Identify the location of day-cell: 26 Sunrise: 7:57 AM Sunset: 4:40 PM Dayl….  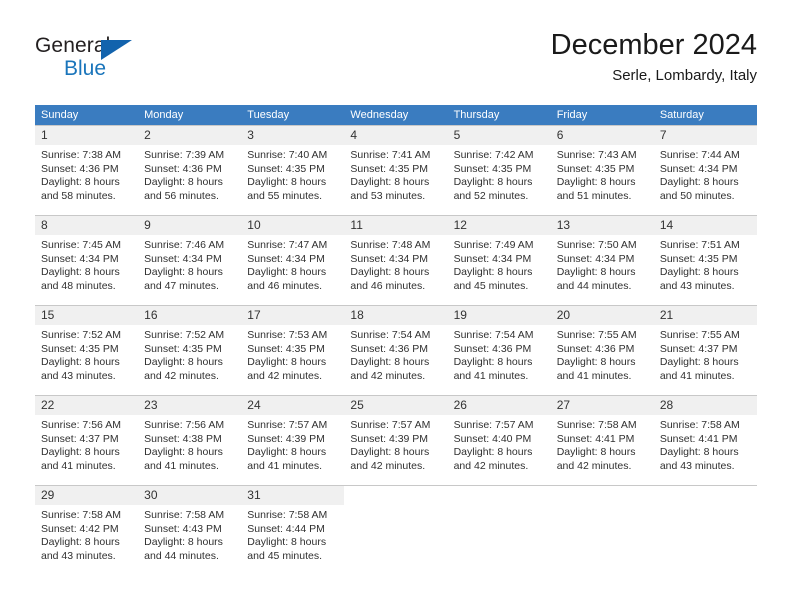
(499, 440).